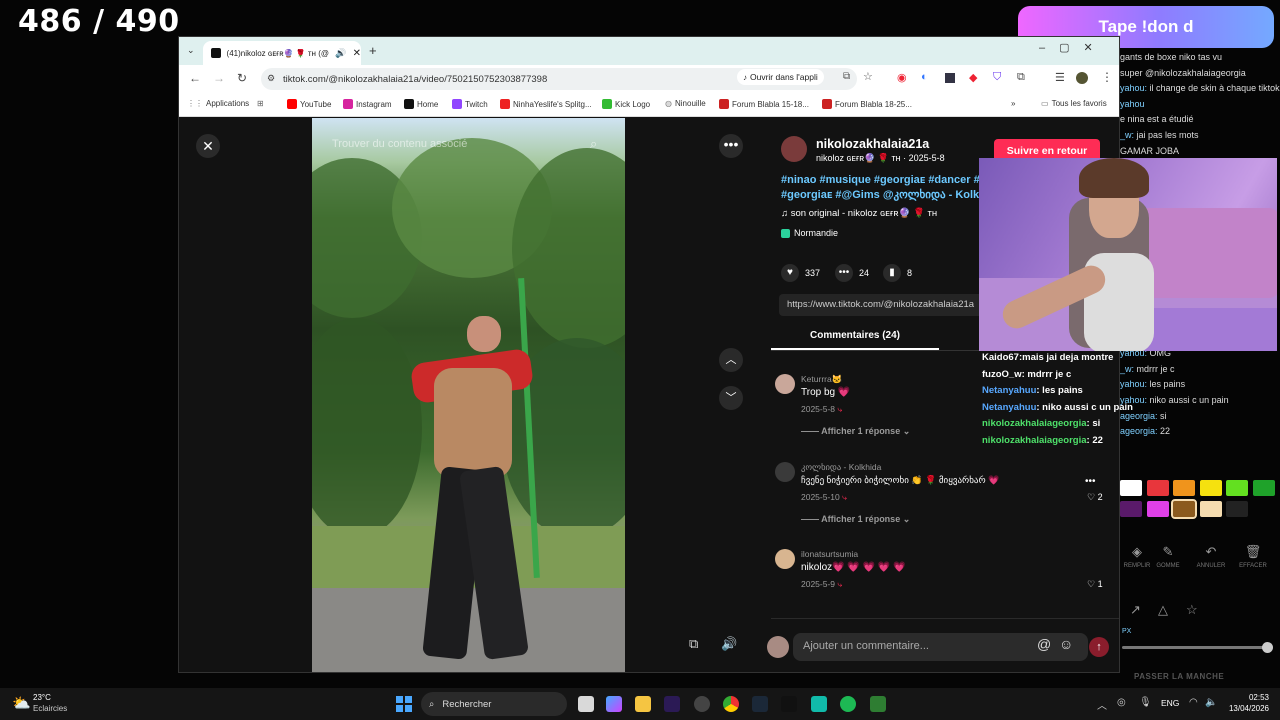  What do you see at coordinates (1034, 423) in the screenshot?
I see `chat-username: nikolozakhalaiageorgia` at bounding box center [1034, 423].